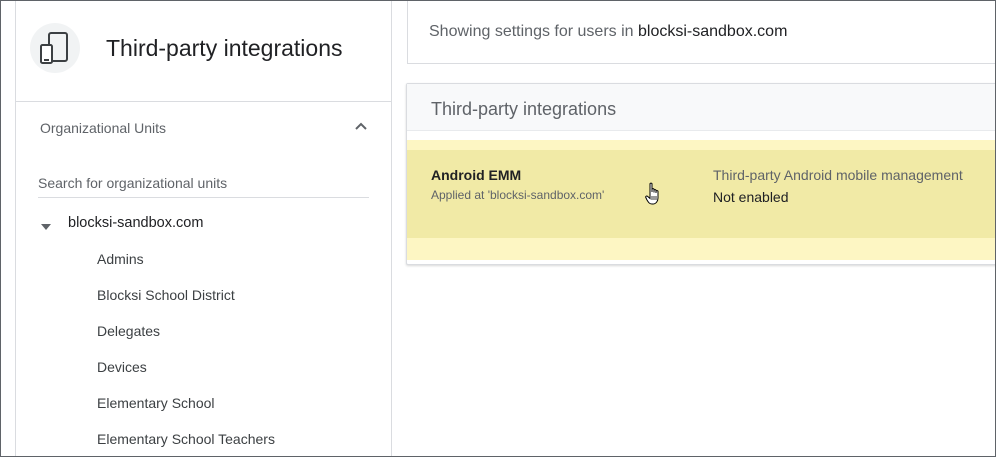 This screenshot has height=457, width=996. Describe the element at coordinates (186, 301) in the screenshot. I see `tree-item-blocksi-school-district: Blocksi School District` at that location.